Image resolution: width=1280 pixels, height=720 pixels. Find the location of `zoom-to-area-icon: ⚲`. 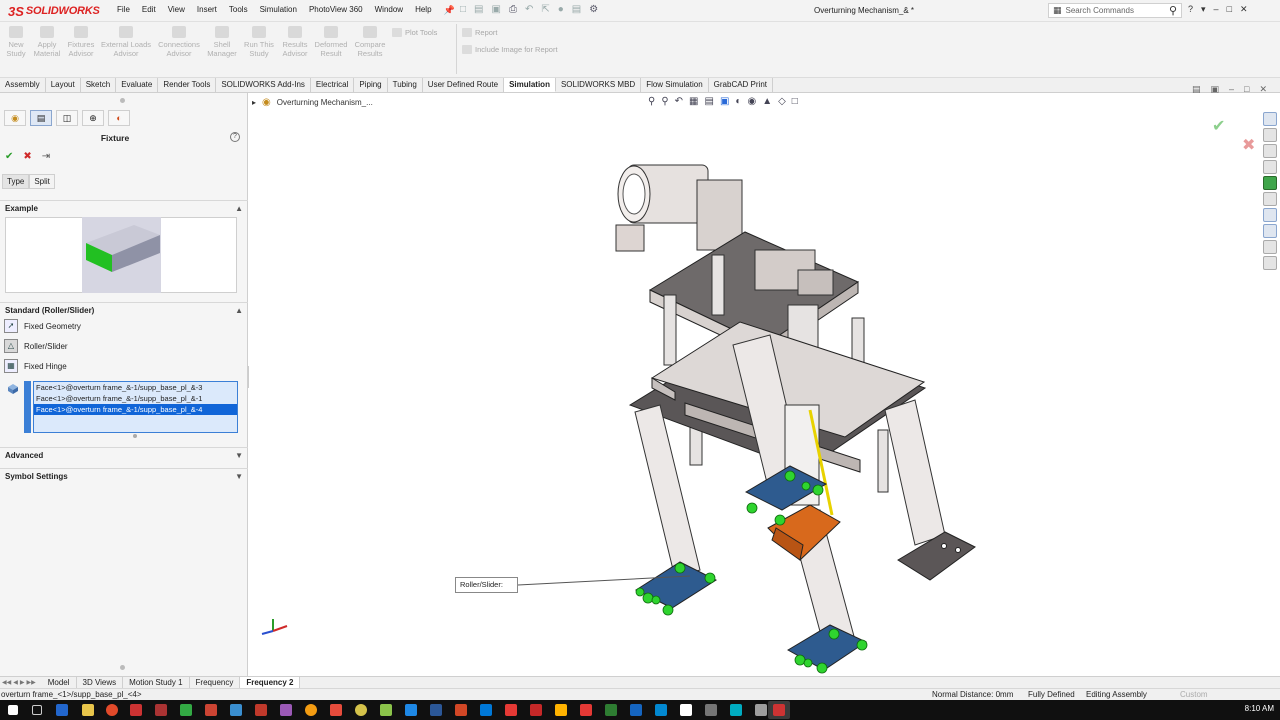

zoom-to-area-icon: ⚲ is located at coordinates (664, 101).